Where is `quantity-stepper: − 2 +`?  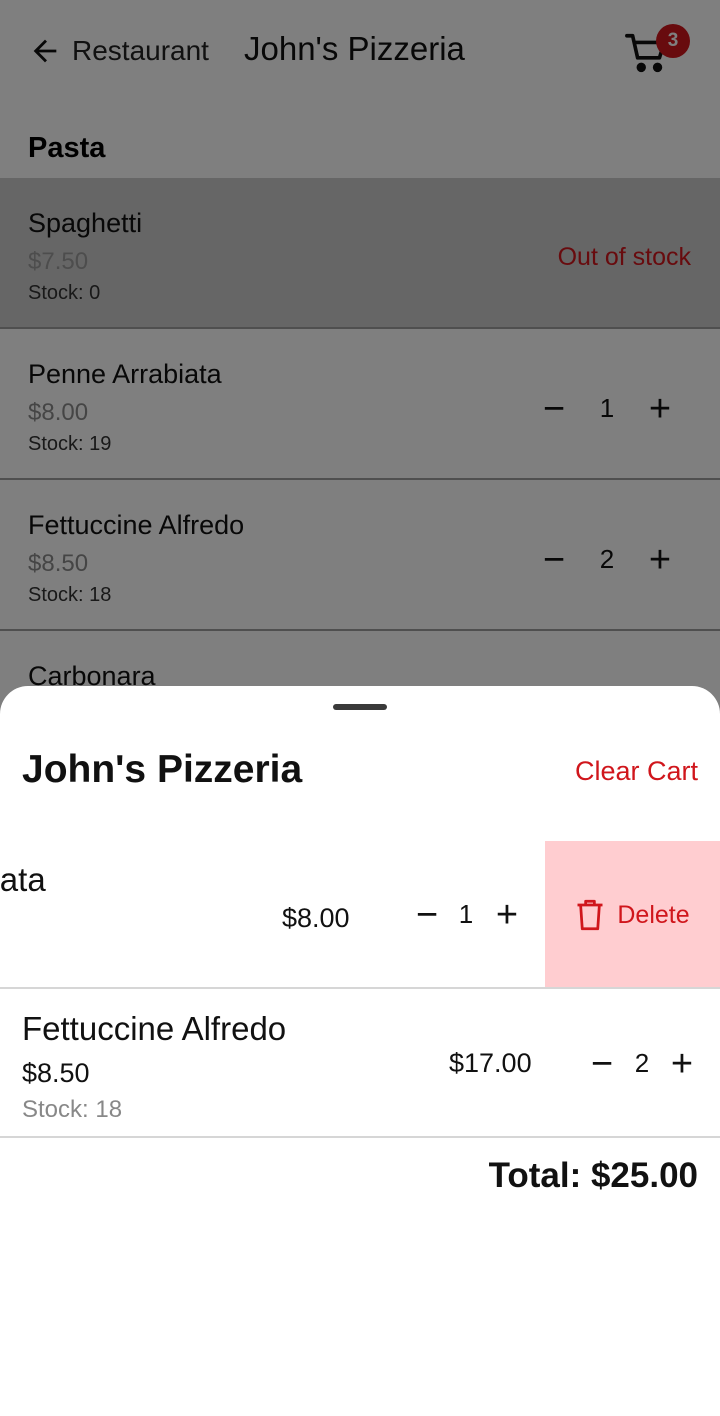 quantity-stepper: − 2 + is located at coordinates (650, 1064).